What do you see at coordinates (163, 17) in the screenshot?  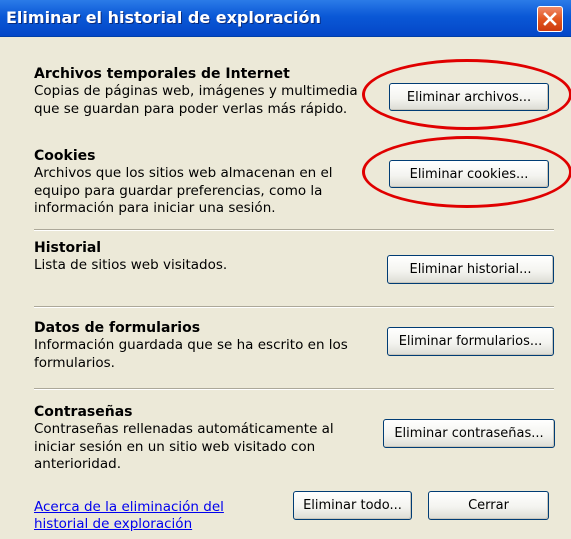 I see `window-title: Eliminar el historial de exploración` at bounding box center [163, 17].